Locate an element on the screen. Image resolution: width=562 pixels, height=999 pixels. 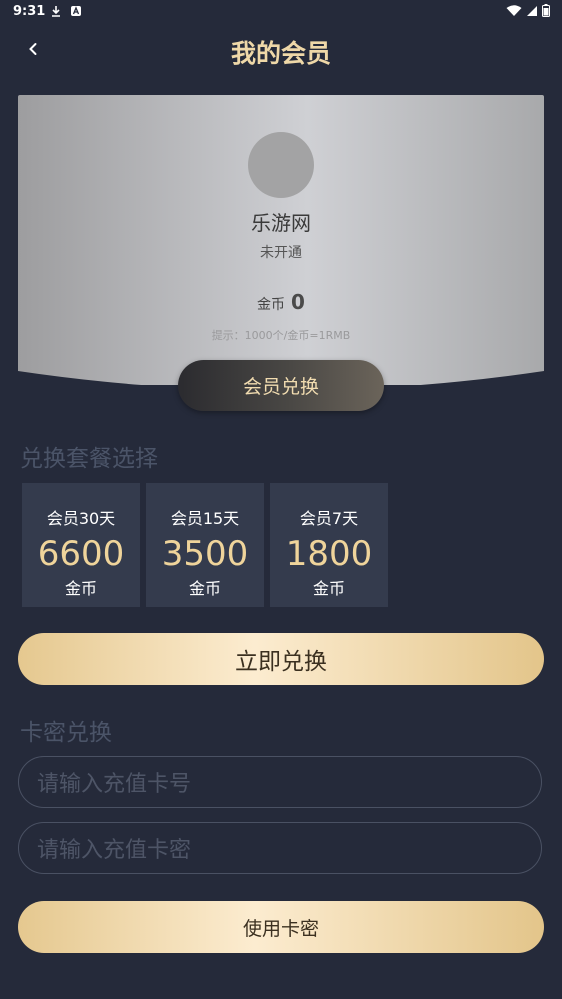
status-icons-right is located at coordinates (528, 10).